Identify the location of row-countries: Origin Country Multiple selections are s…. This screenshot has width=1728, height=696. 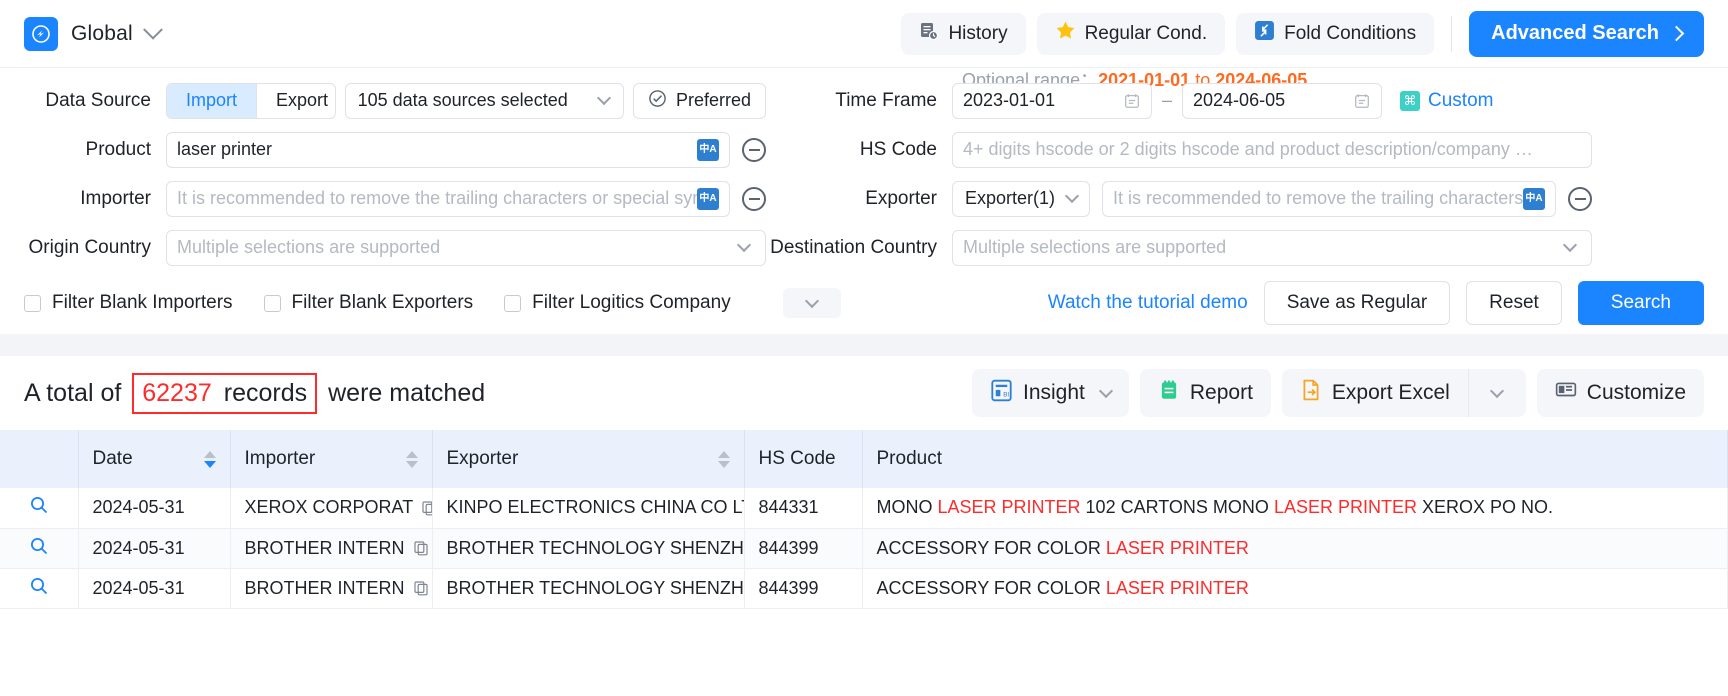
(864, 247).